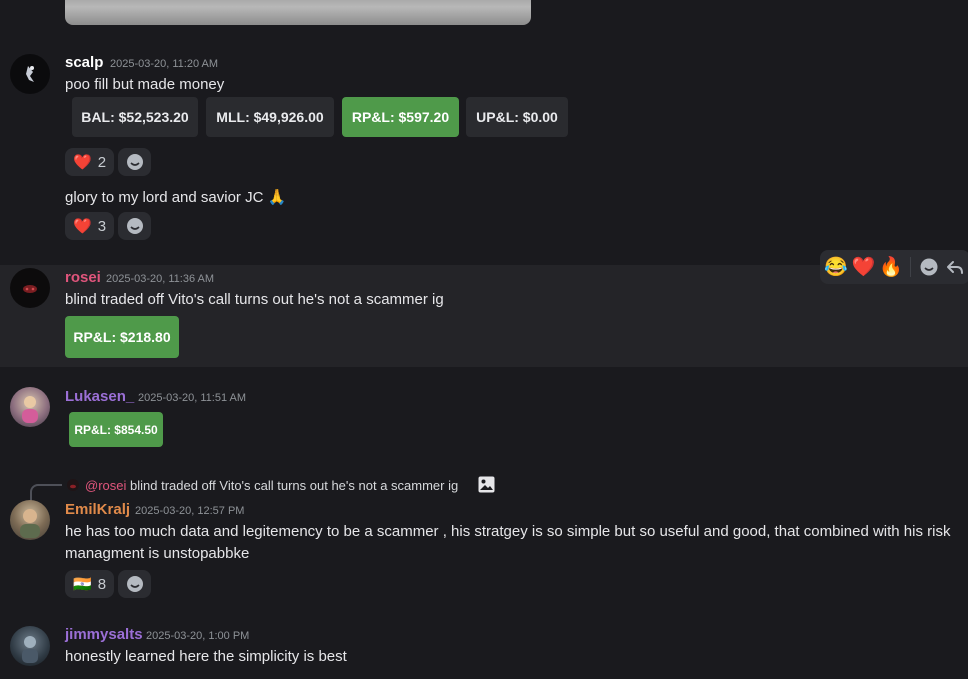 The height and width of the screenshot is (679, 968). I want to click on reaction-heart: ❤️ 2, so click(89, 162).